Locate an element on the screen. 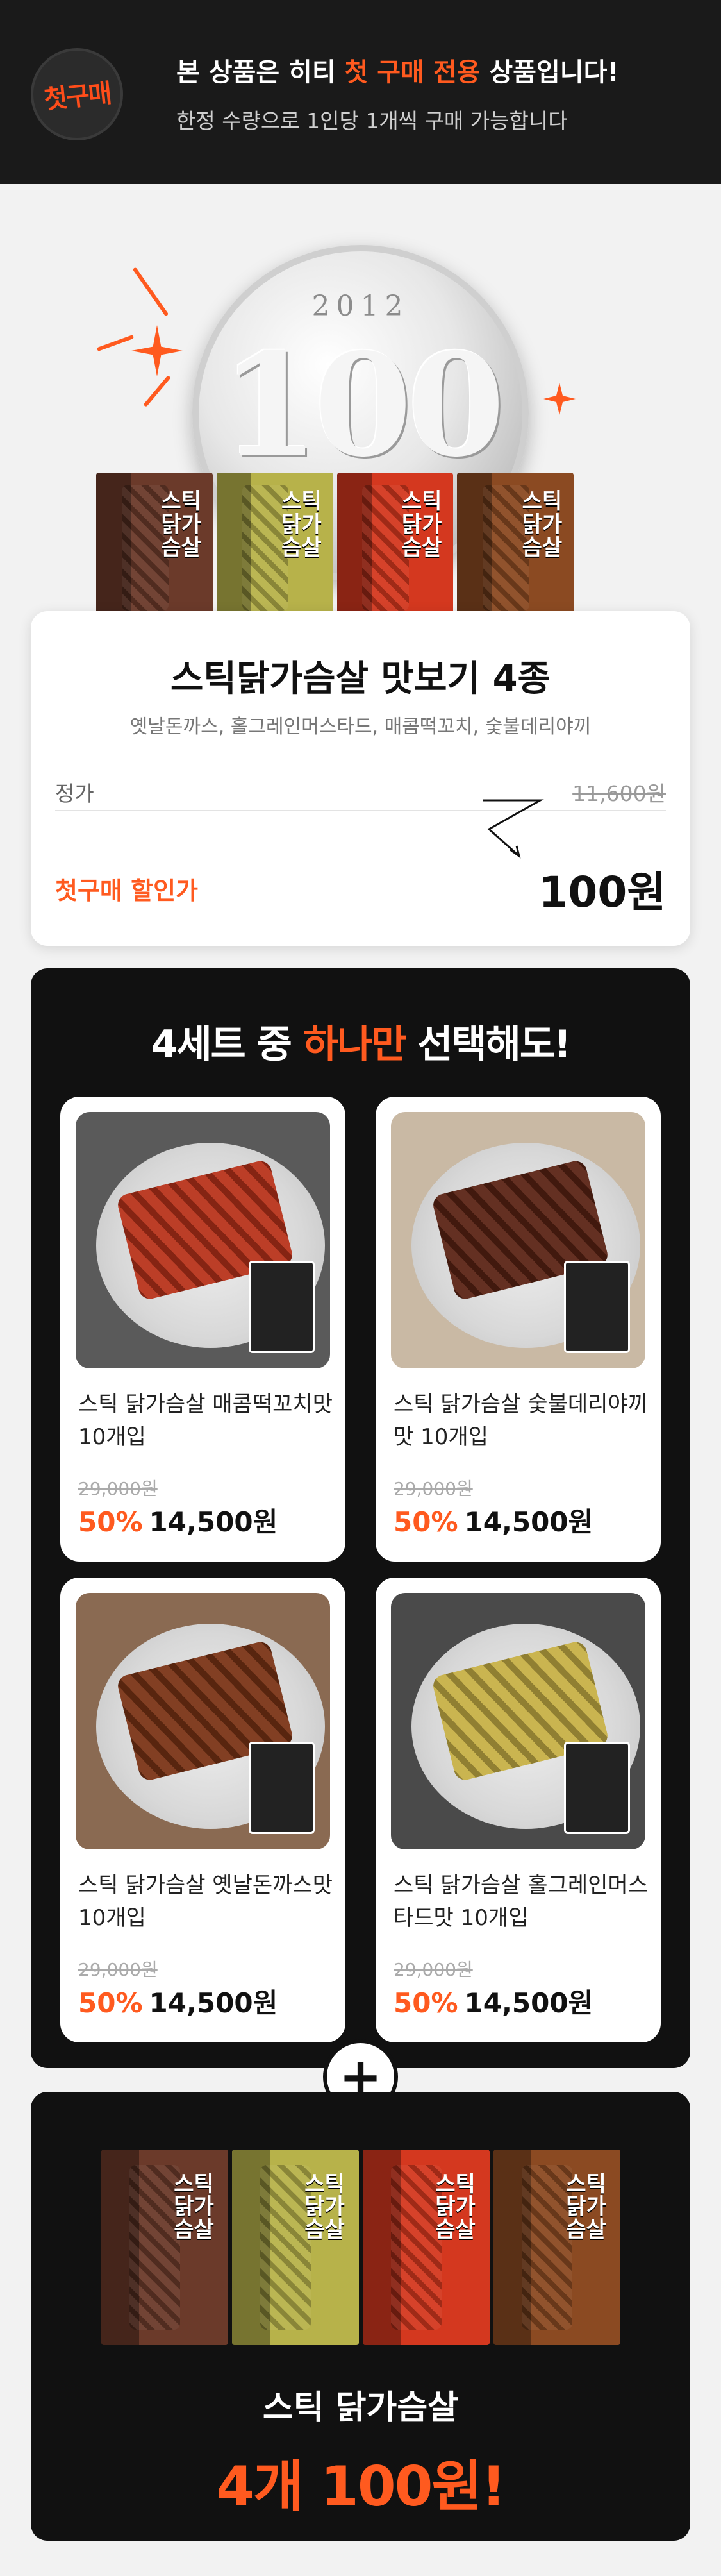 This screenshot has width=721, height=2576. sets-title: 4세트 중 하나만 선택해도! is located at coordinates (360, 1041).